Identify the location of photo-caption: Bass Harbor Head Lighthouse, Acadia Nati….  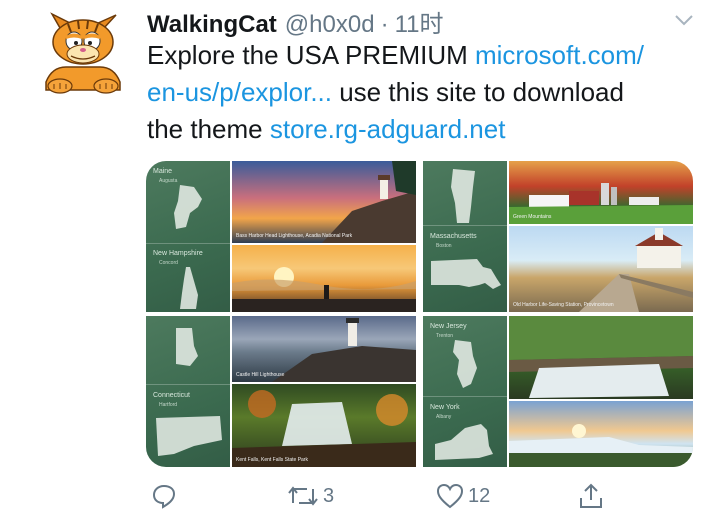
(294, 236).